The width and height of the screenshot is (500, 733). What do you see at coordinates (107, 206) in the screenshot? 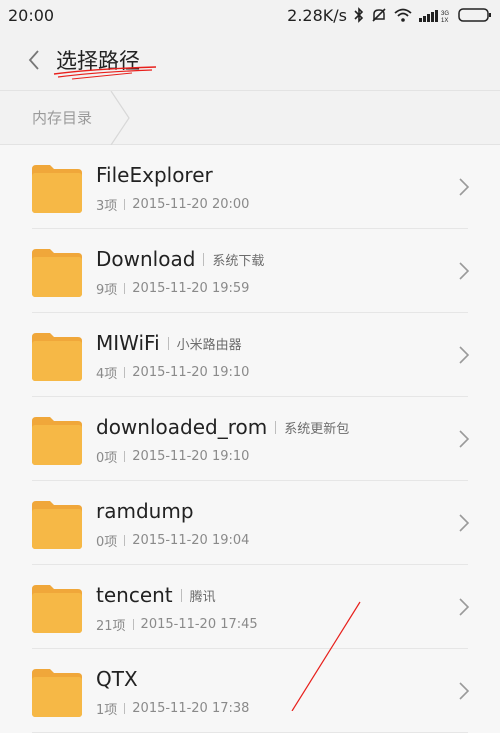
I see `item-count: 3项` at bounding box center [107, 206].